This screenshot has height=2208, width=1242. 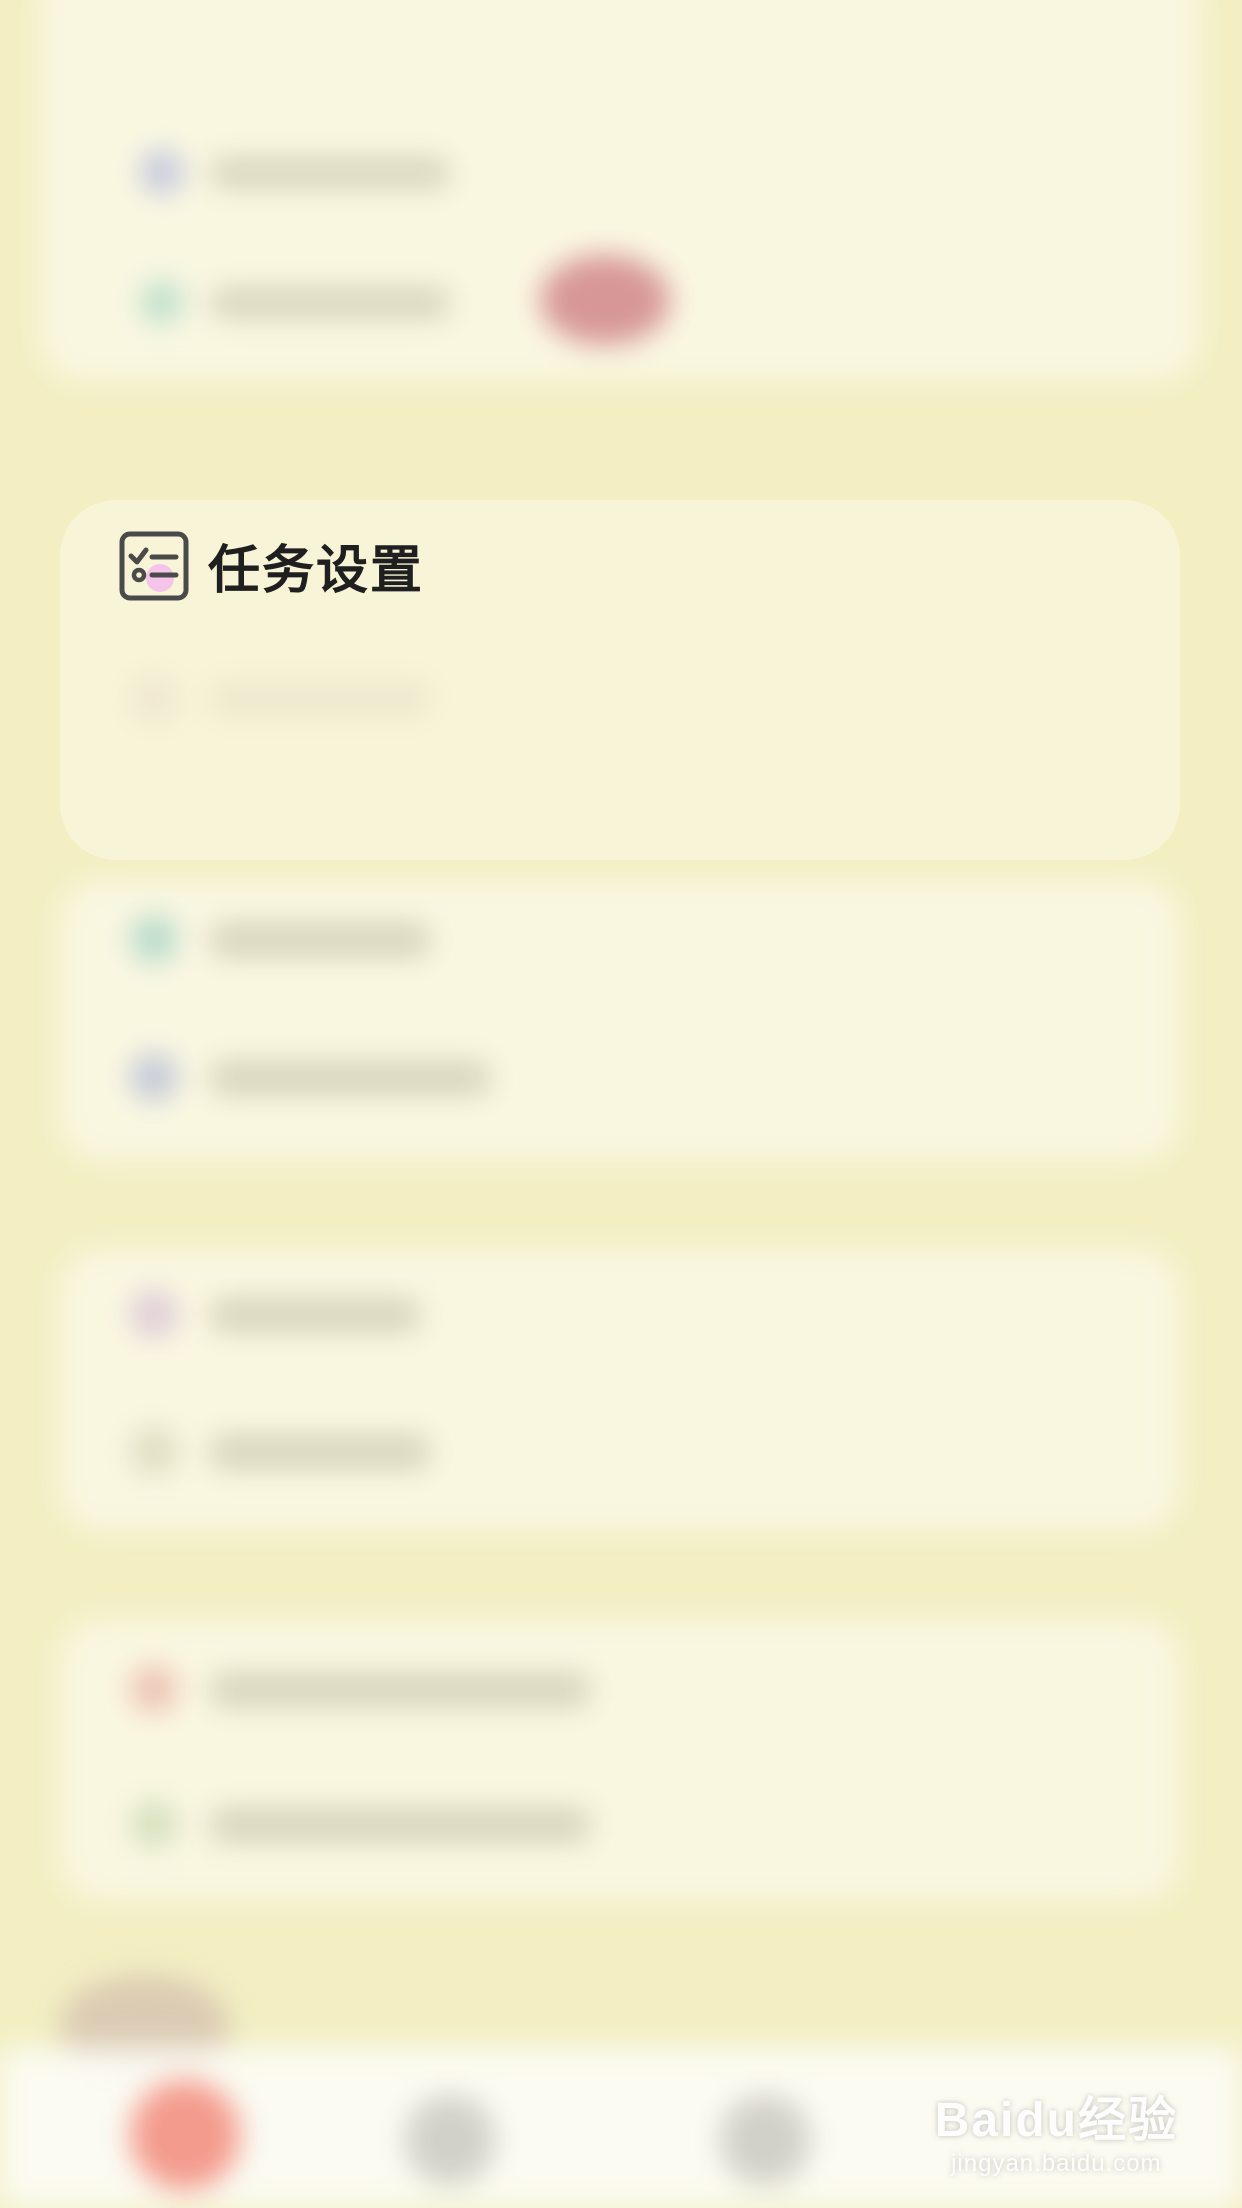 What do you see at coordinates (316, 571) in the screenshot?
I see `task-settings-title: 任务设置` at bounding box center [316, 571].